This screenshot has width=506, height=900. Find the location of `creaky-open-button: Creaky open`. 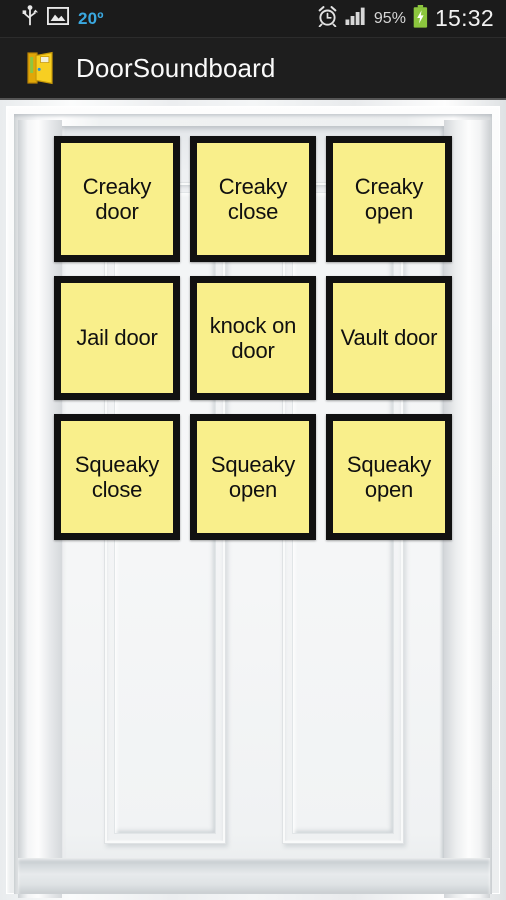

creaky-open-button: Creaky open is located at coordinates (389, 199).